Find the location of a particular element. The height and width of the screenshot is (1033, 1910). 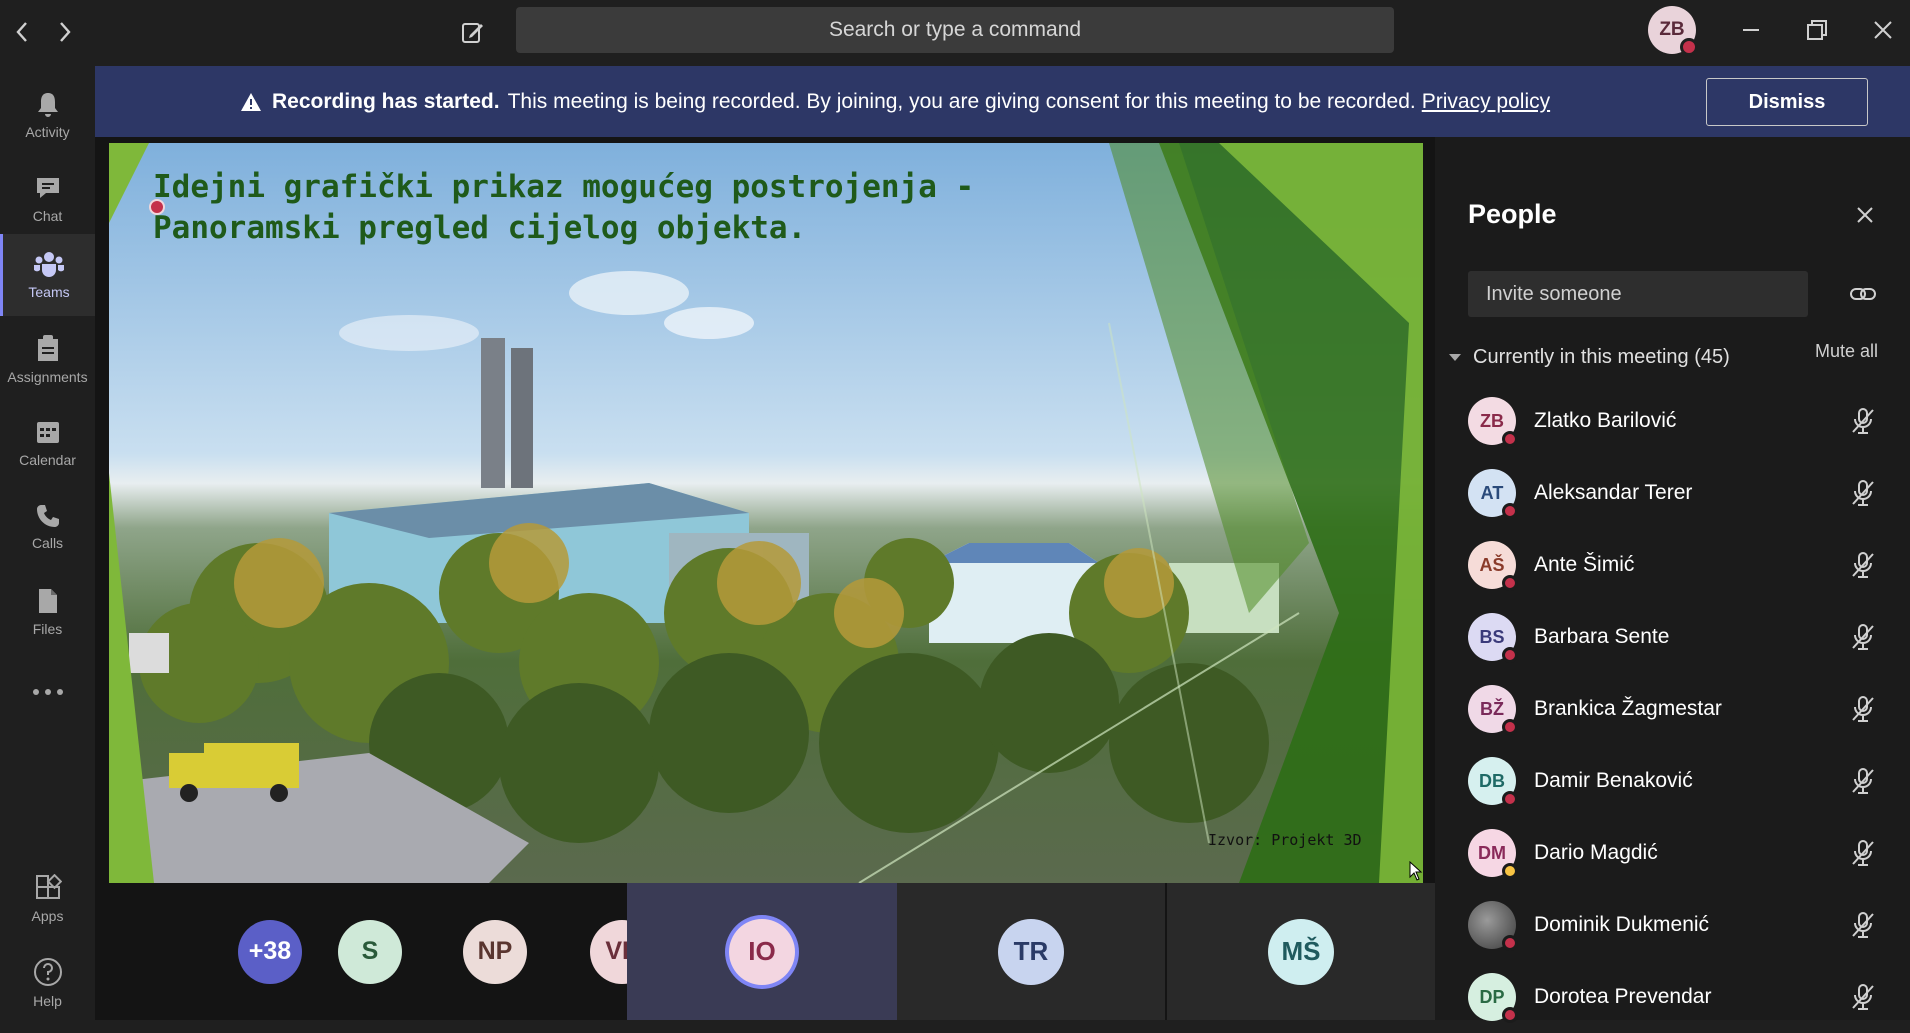

rail-item-chat: Chat is located at coordinates (47, 199).